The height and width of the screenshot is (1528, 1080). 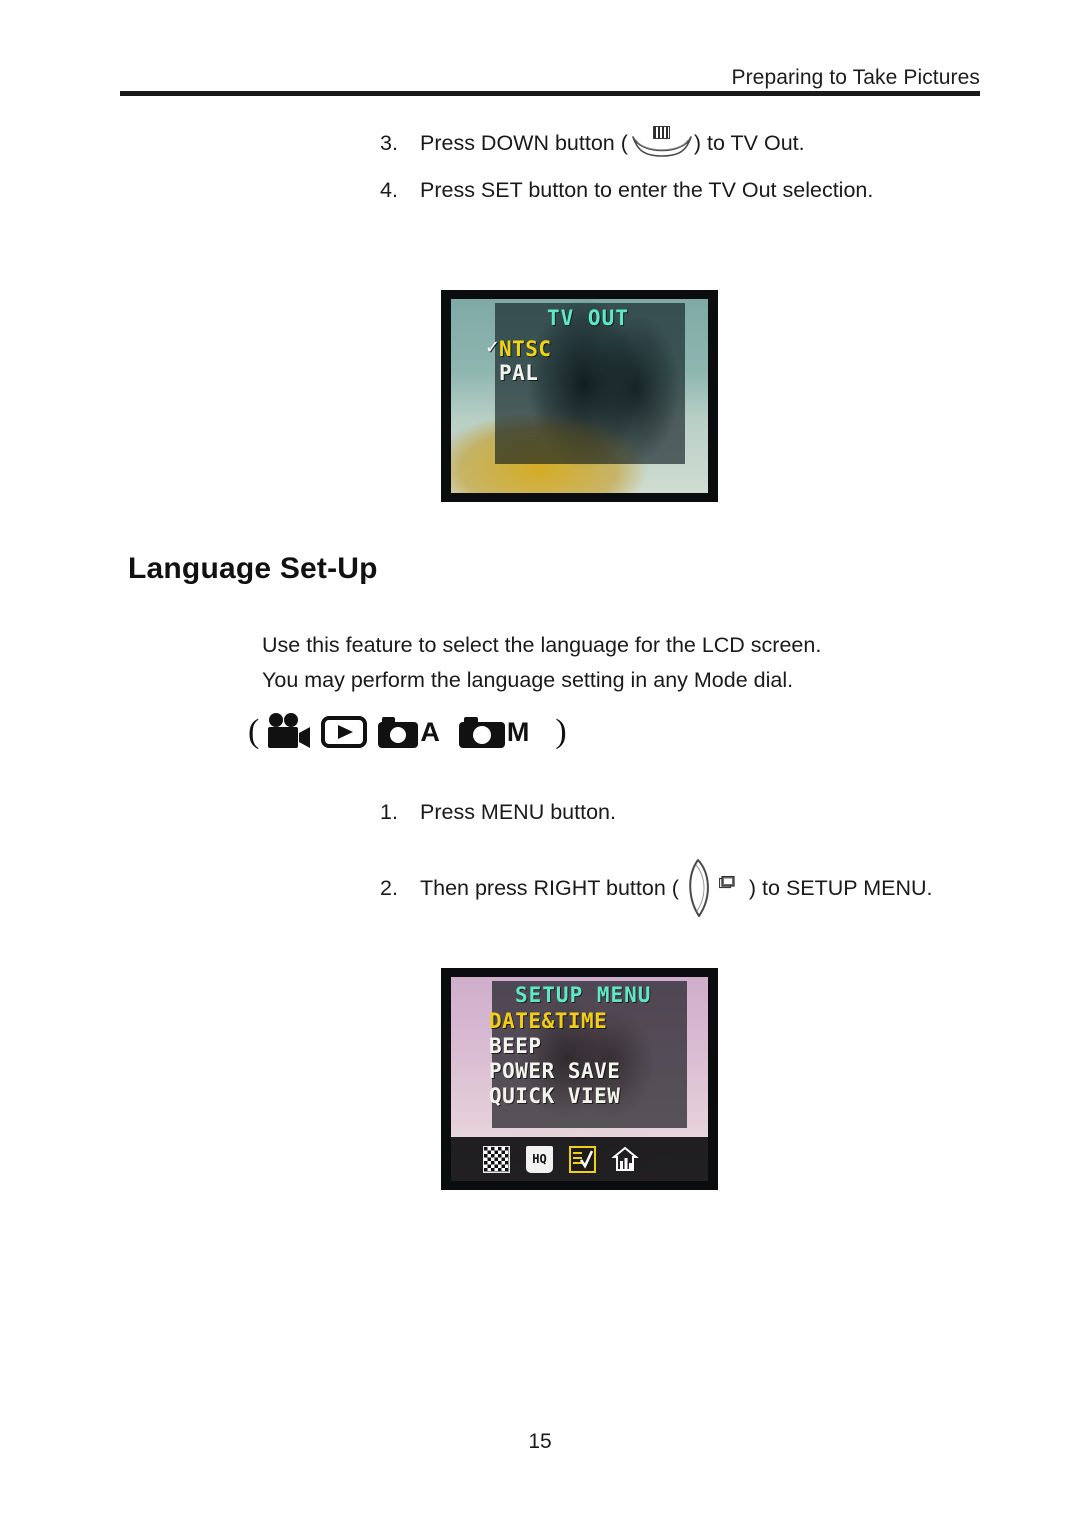 I want to click on mode-dial-icon-row: ( A M ), so click(x=407, y=732).